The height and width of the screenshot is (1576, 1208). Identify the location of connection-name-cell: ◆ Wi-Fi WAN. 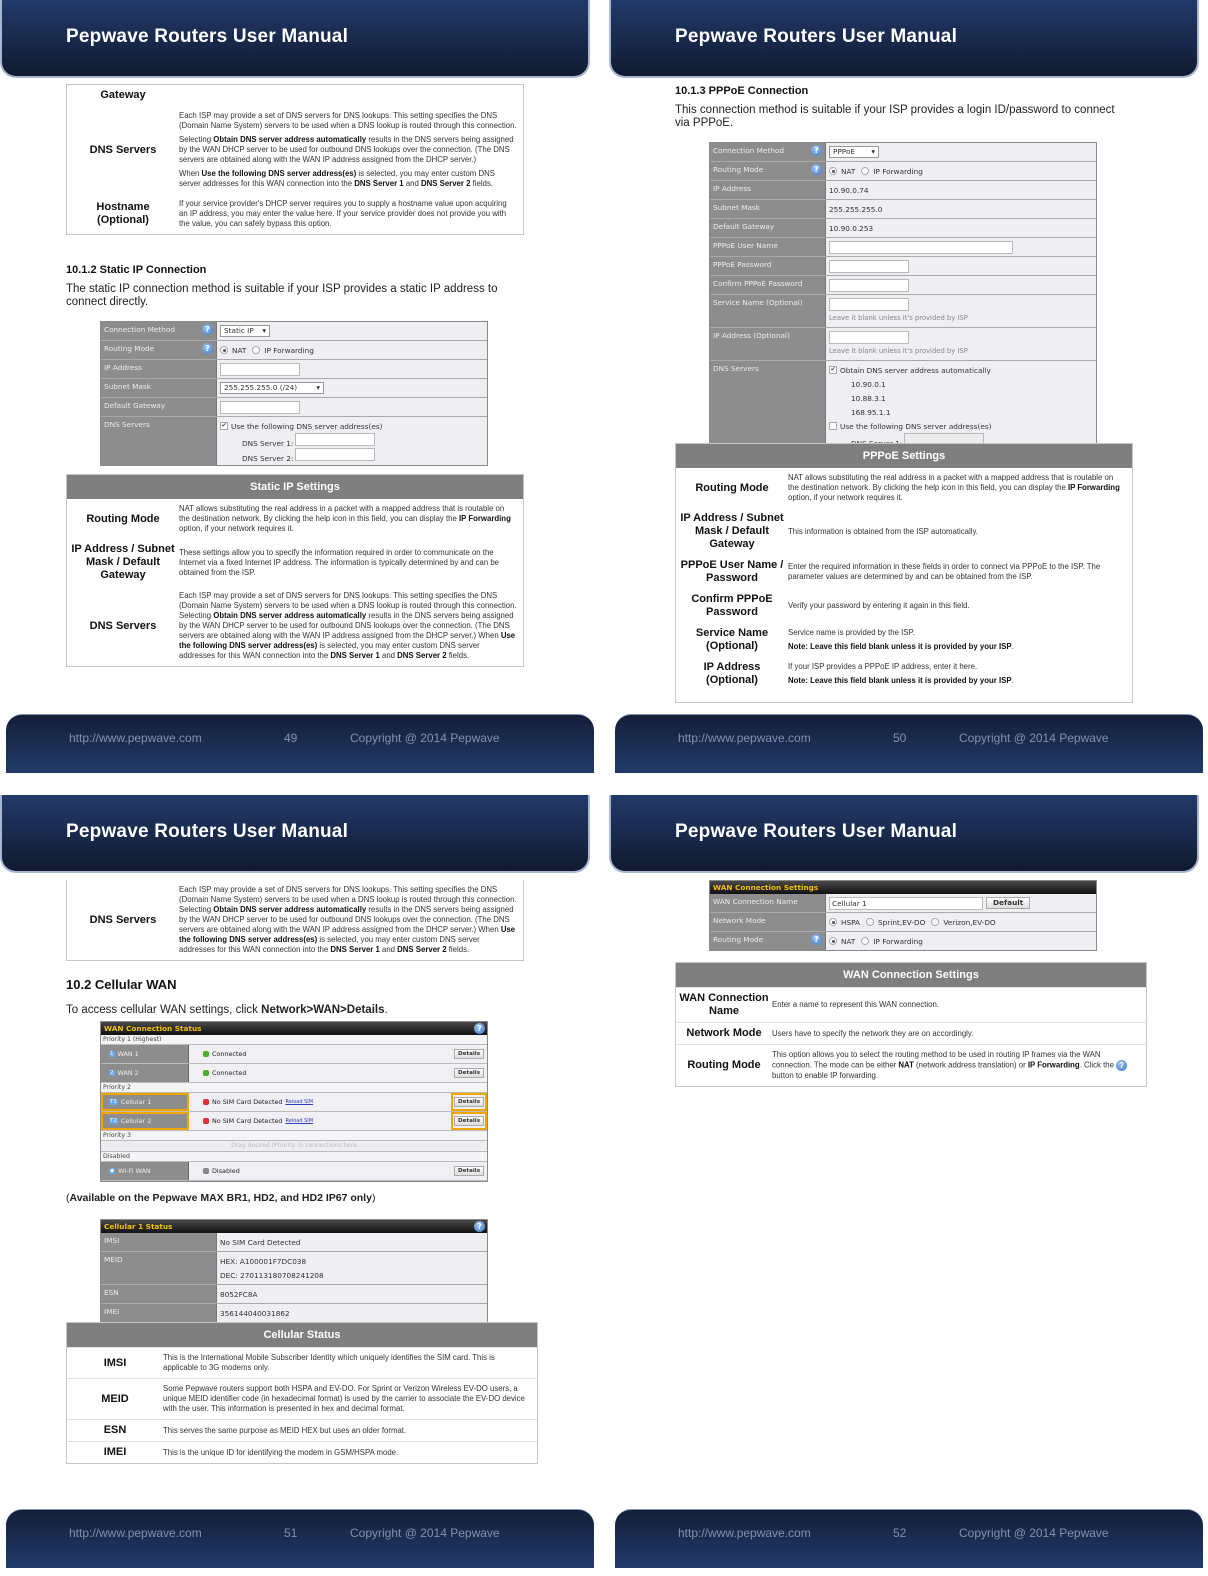
(145, 1171).